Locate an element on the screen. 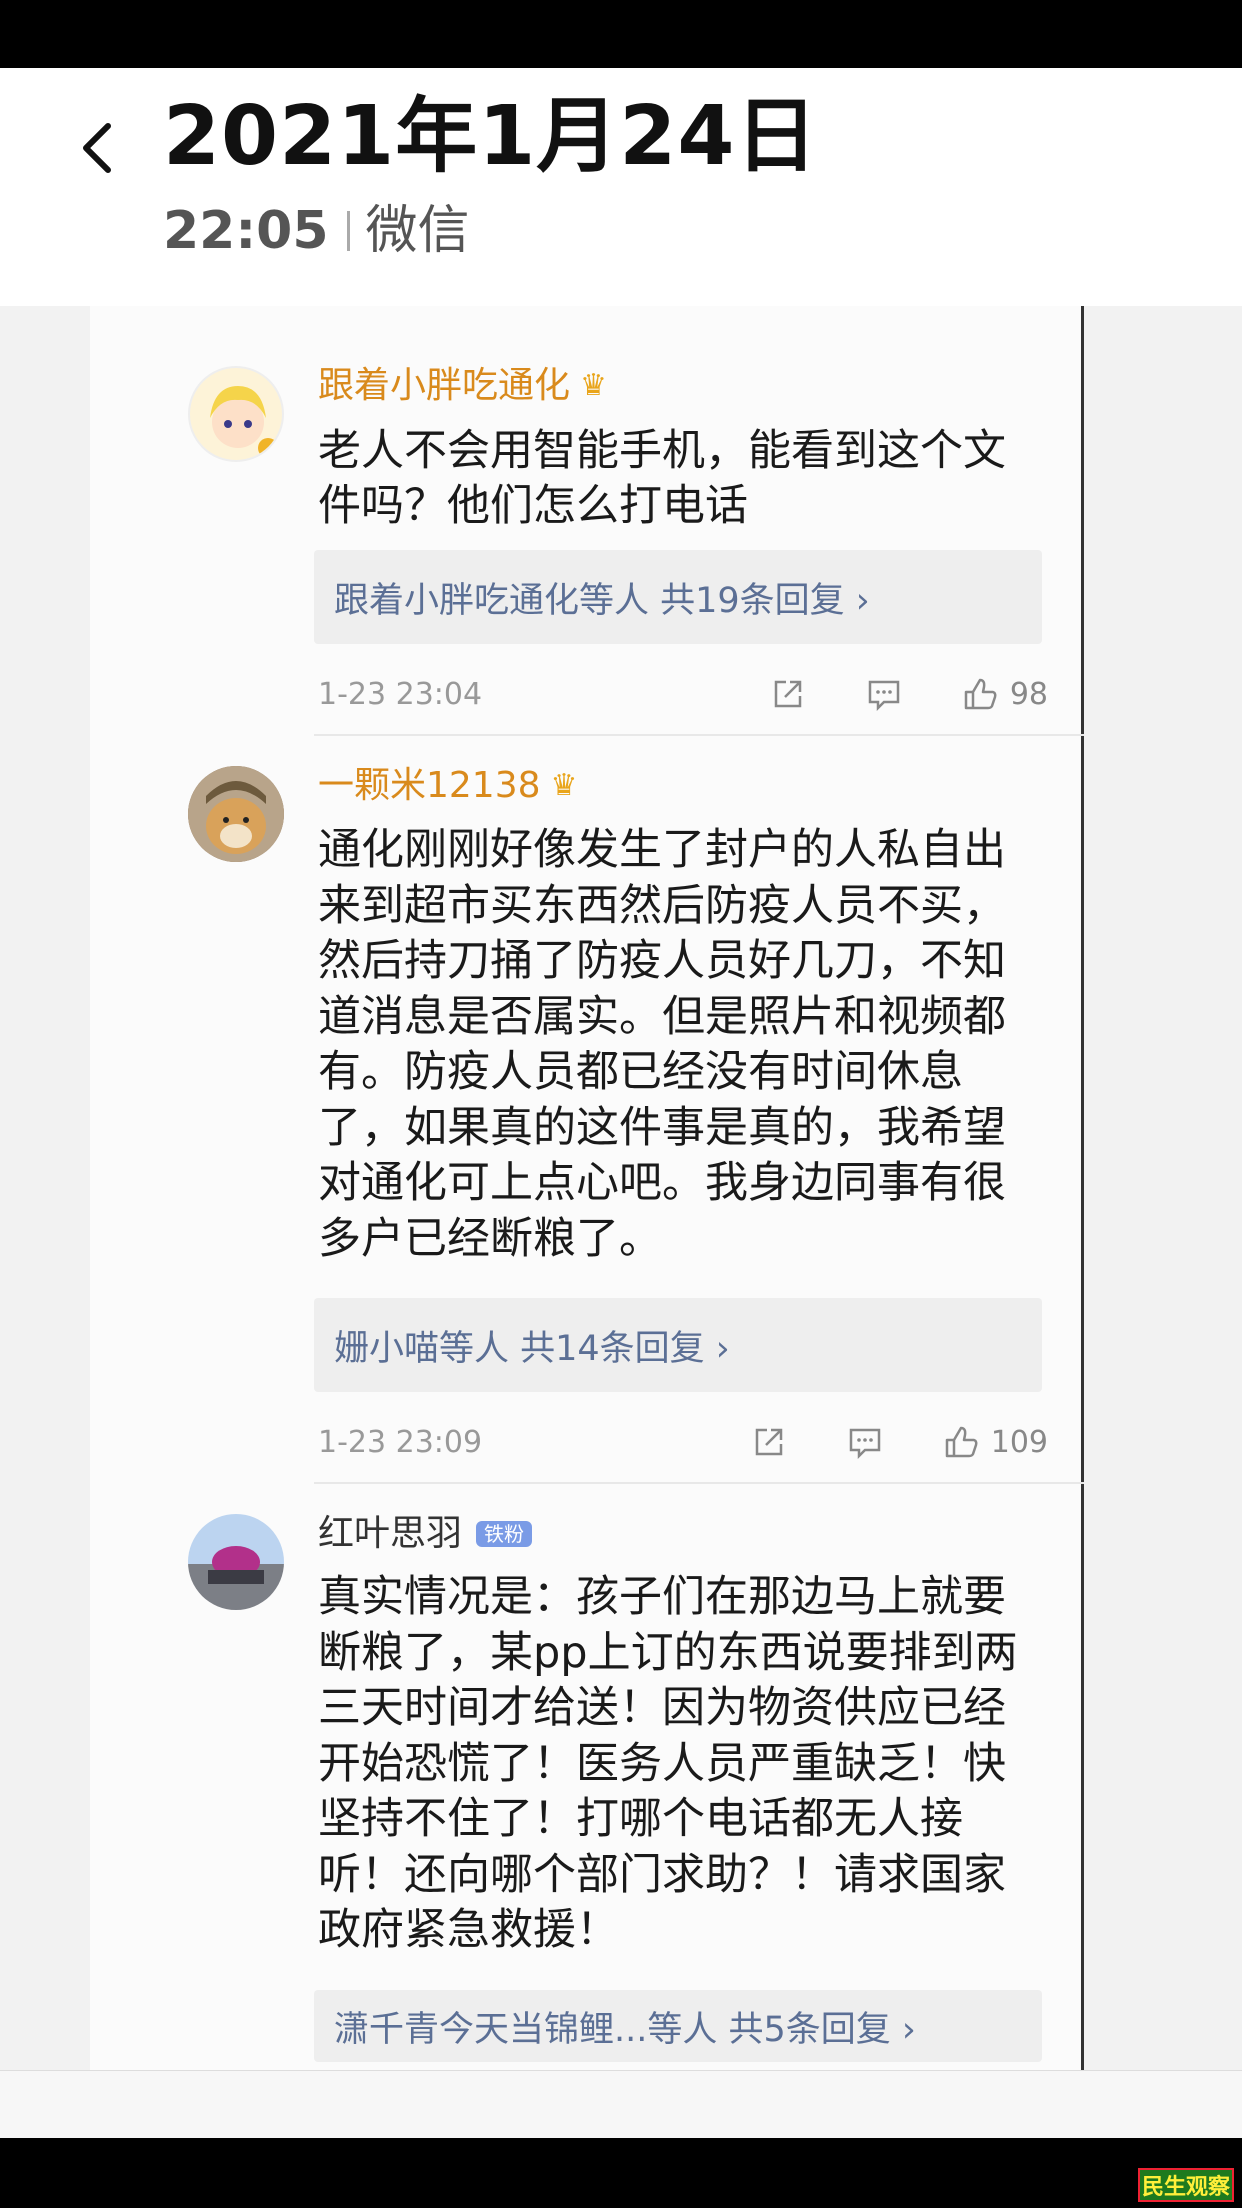  username-text: 红叶思羽 is located at coordinates (390, 1533).